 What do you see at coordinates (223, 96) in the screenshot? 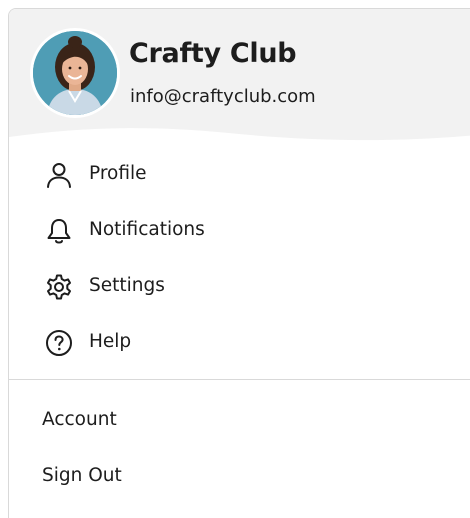
I see `profile-email: info@craftyclub.com` at bounding box center [223, 96].